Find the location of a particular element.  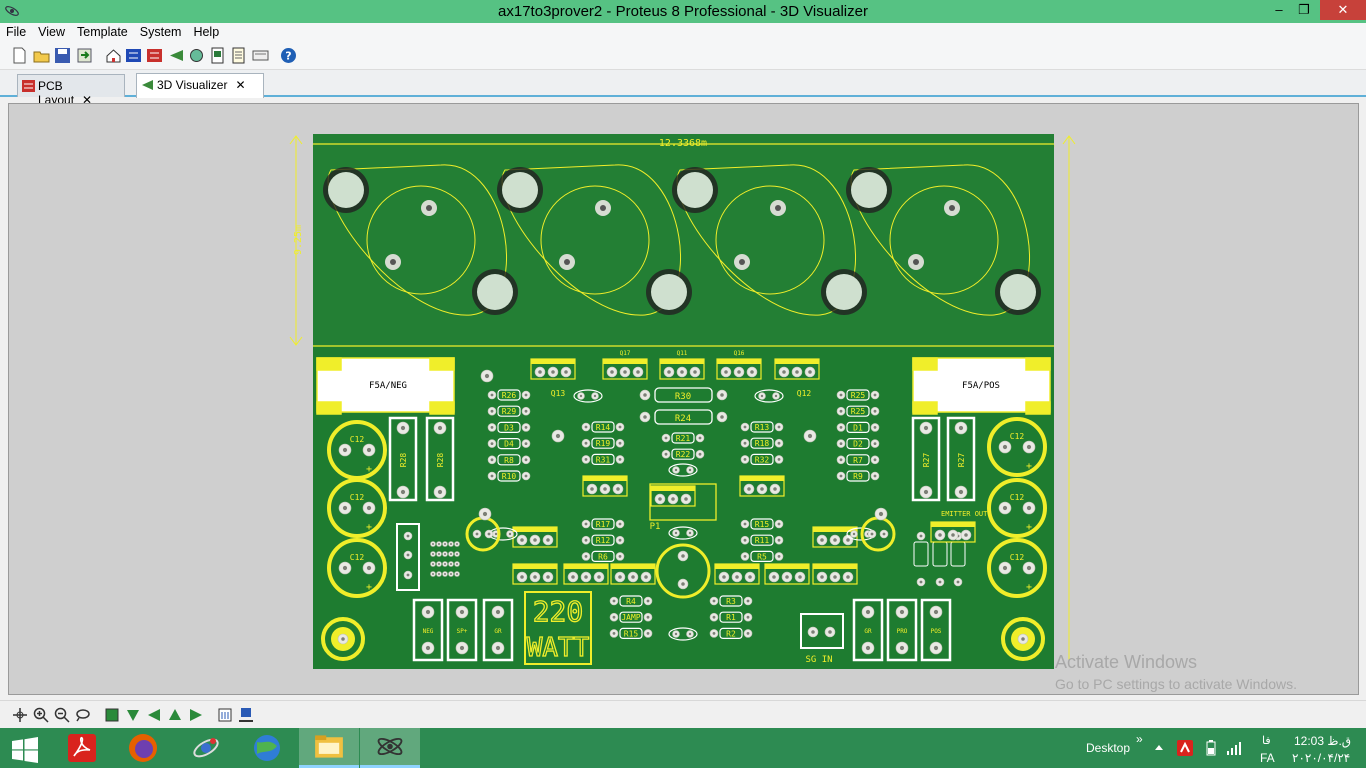

input-language-native: فا is located at coordinates (1266, 740).